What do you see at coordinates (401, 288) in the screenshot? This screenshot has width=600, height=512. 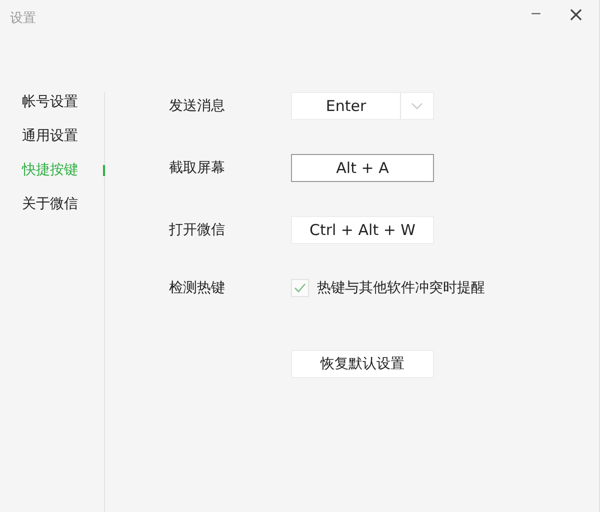 I see `checkbox-label: 热键与其他软件冲突时提醒` at bounding box center [401, 288].